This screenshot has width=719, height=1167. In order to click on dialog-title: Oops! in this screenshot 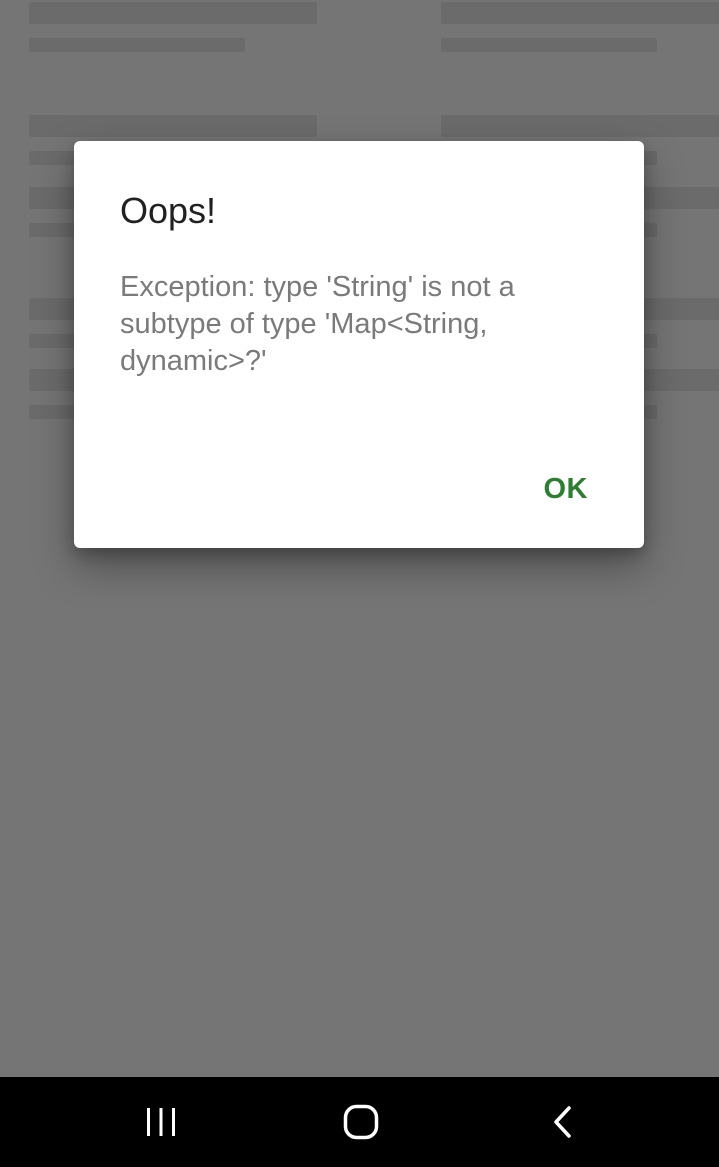, I will do `click(168, 210)`.